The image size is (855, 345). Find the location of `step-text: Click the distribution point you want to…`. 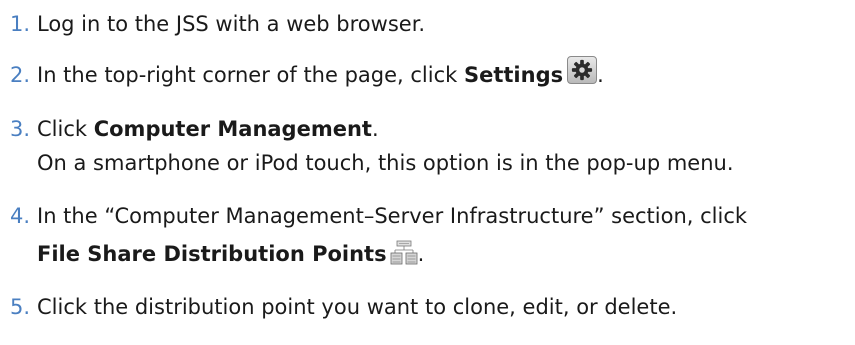

step-text: Click the distribution point you want to… is located at coordinates (357, 307).